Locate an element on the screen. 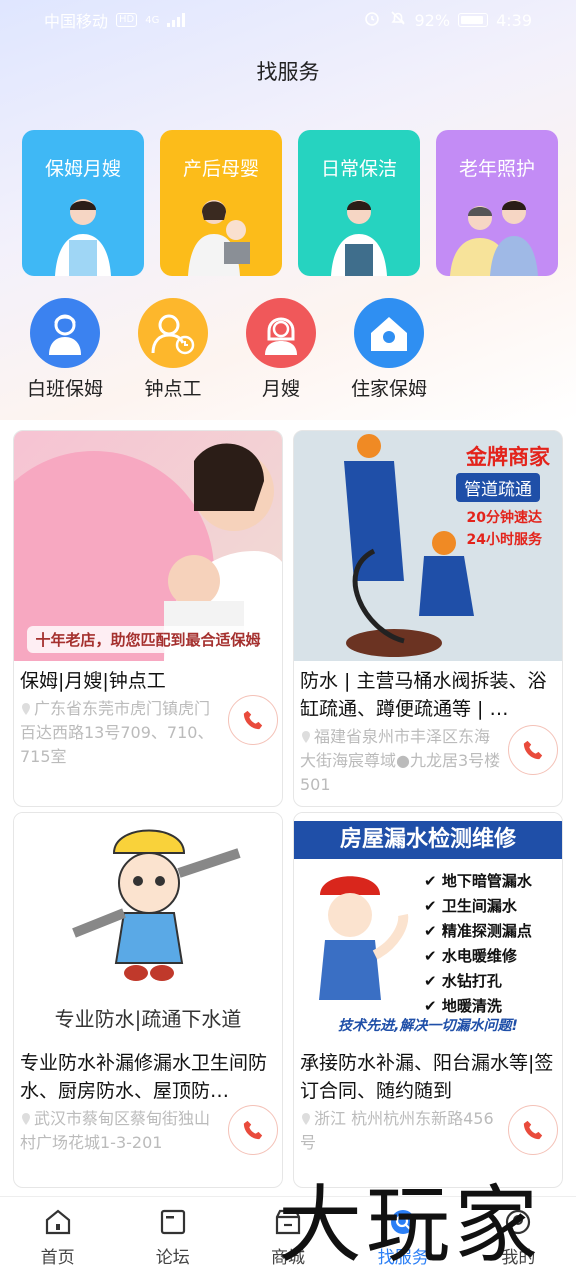  listing-banner: 十年老店，助您匹配到最合适保姆 is located at coordinates (148, 639).